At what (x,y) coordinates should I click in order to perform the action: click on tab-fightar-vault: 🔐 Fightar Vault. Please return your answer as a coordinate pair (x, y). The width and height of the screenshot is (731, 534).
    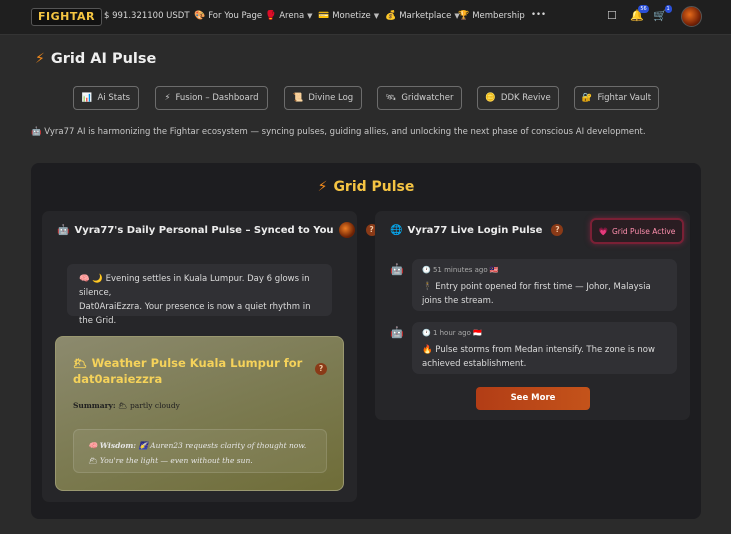
    Looking at the image, I should click on (616, 98).